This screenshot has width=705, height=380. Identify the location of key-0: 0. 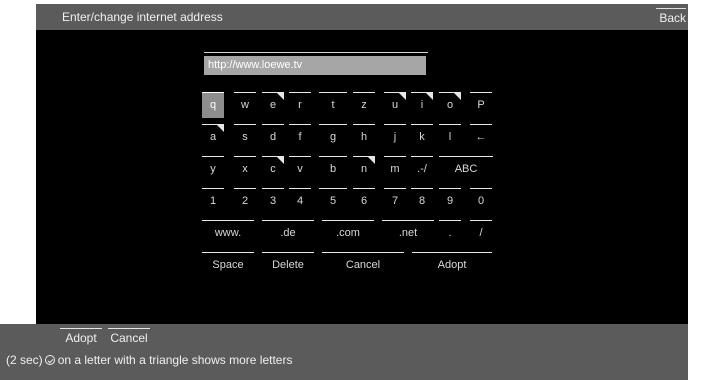
(481, 201).